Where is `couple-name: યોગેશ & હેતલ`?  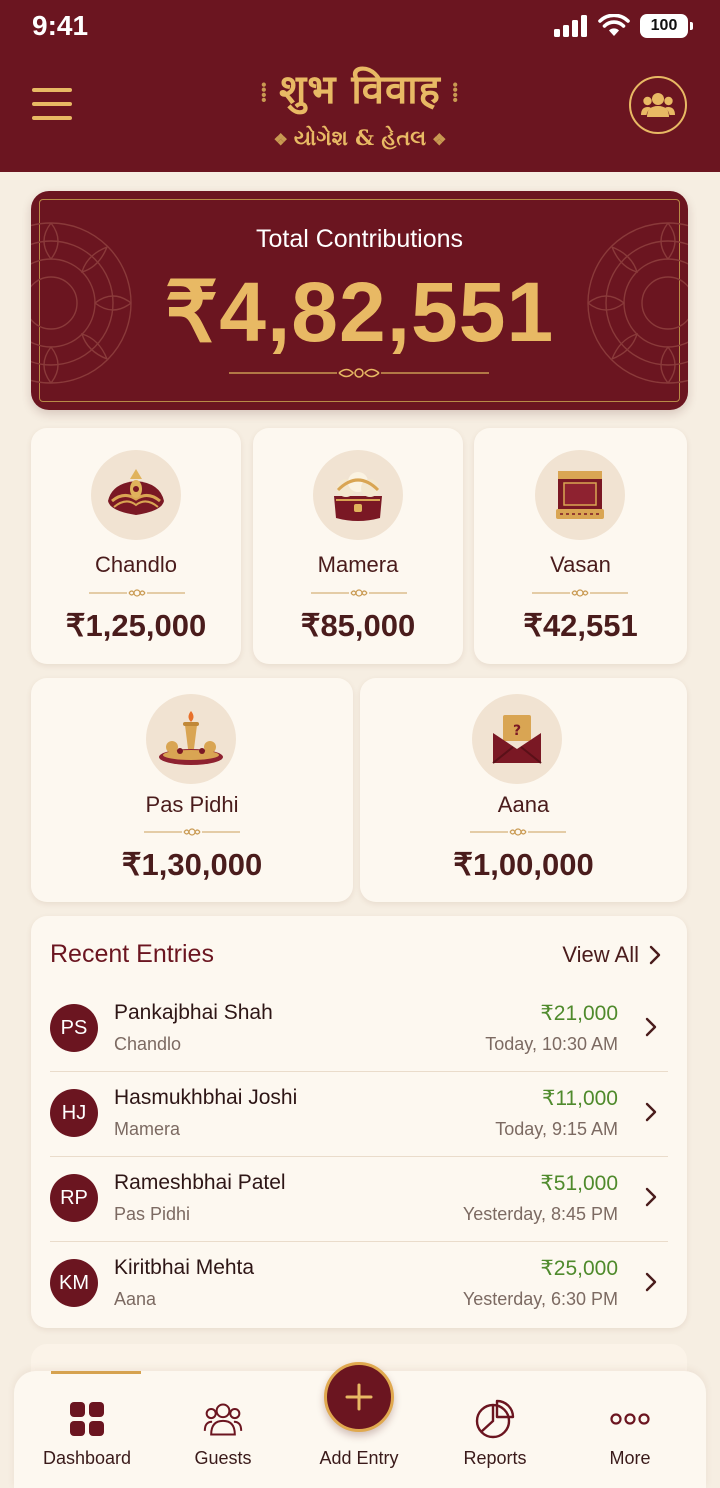
couple-name: યોગેશ & હેતલ is located at coordinates (360, 137).